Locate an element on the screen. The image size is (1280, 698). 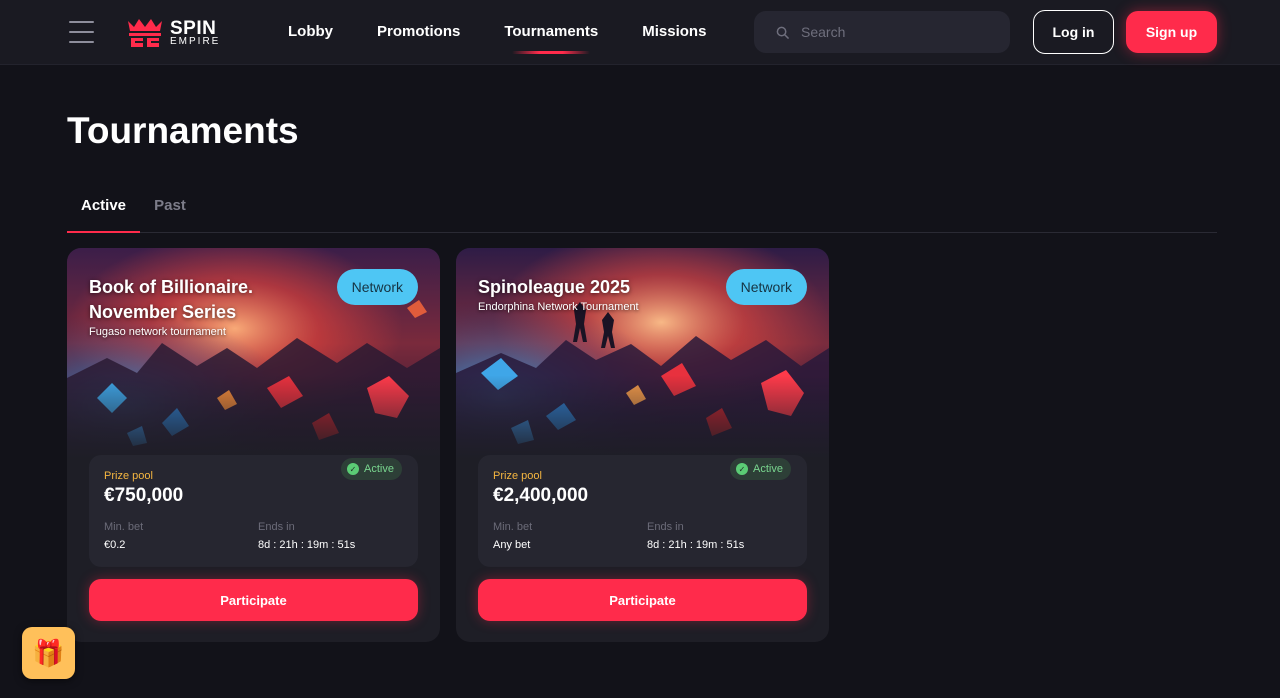
min-bet-value: €0.2 is located at coordinates (115, 545).